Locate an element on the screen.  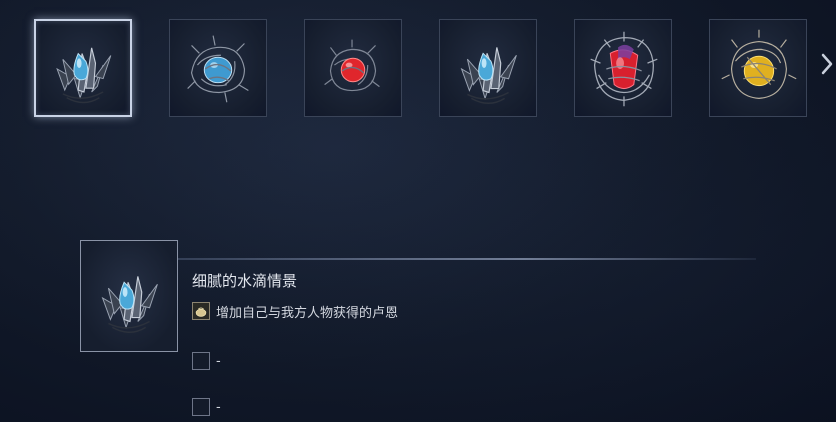
effect-row-3: - is located at coordinates (206, 407).